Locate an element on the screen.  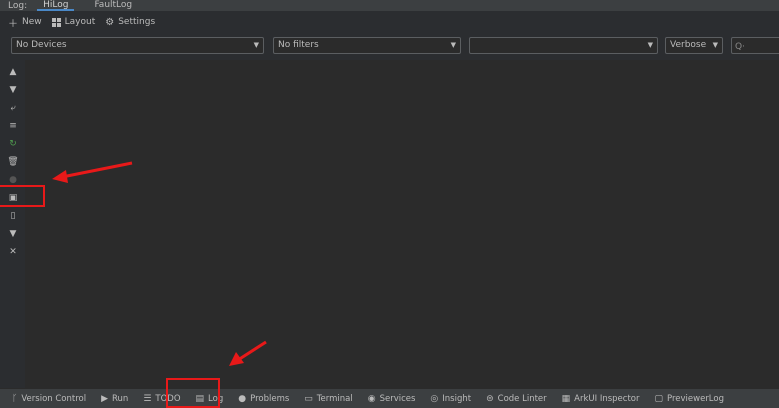
layout-button: Layout is located at coordinates (73, 22).